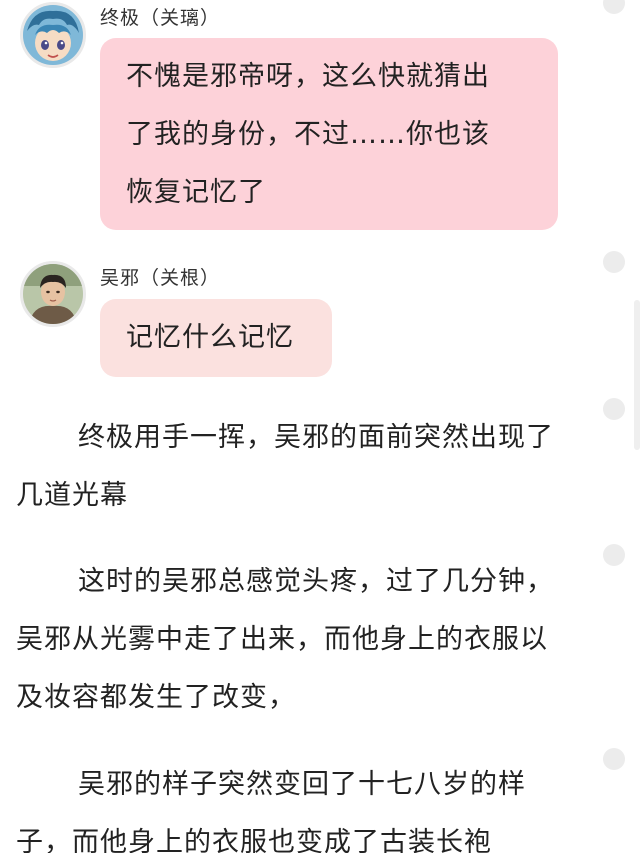 Image resolution: width=640 pixels, height=853 pixels. I want to click on message-line: 不愧是邪帝呀，这么快就猜出, so click(308, 76).